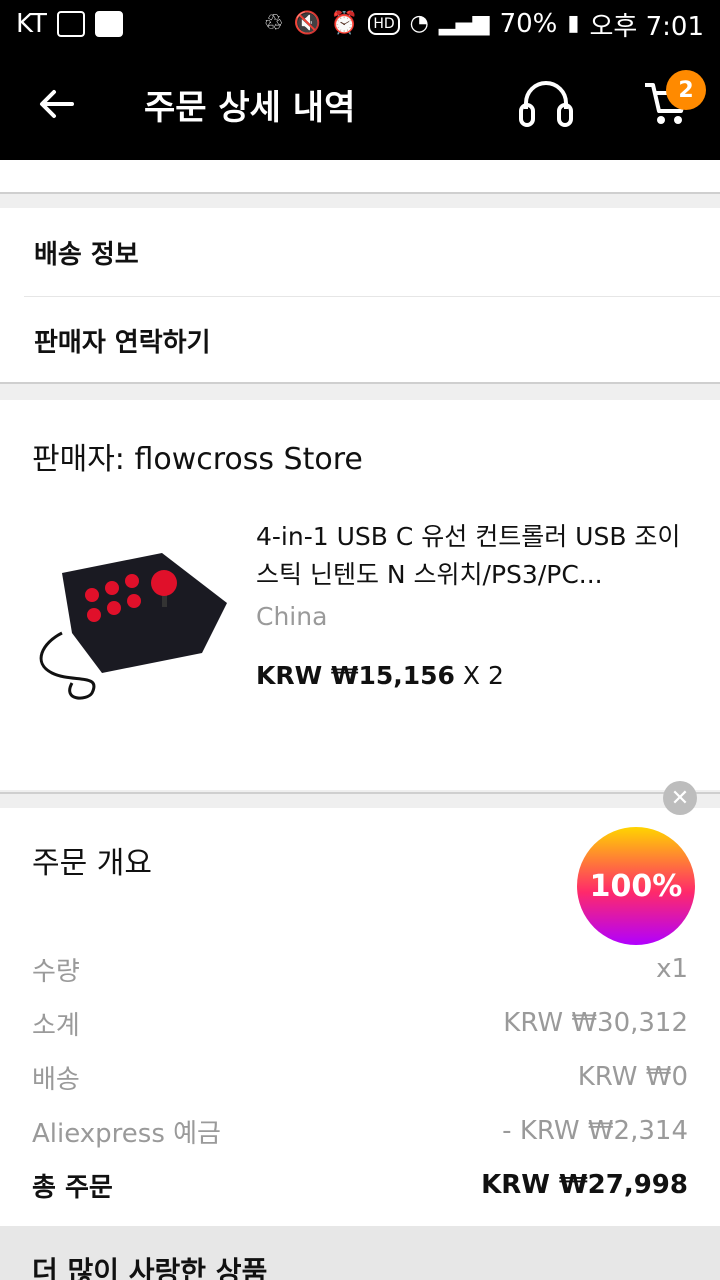 The height and width of the screenshot is (1280, 720). Describe the element at coordinates (360, 969) in the screenshot. I see `summary-row-quantity: 수량 x1` at that location.